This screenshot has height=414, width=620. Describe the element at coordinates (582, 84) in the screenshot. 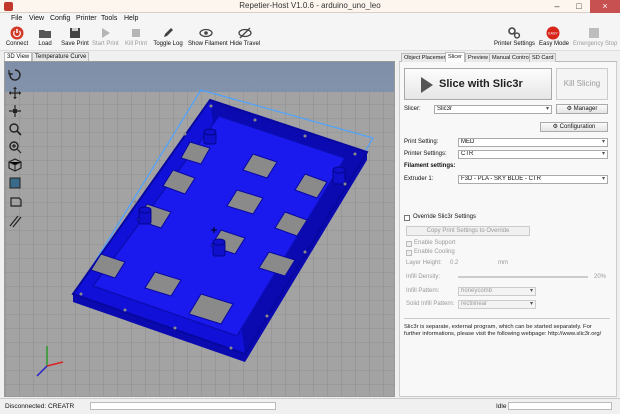

I see `kill-slicing-button: Kill Slicing` at that location.